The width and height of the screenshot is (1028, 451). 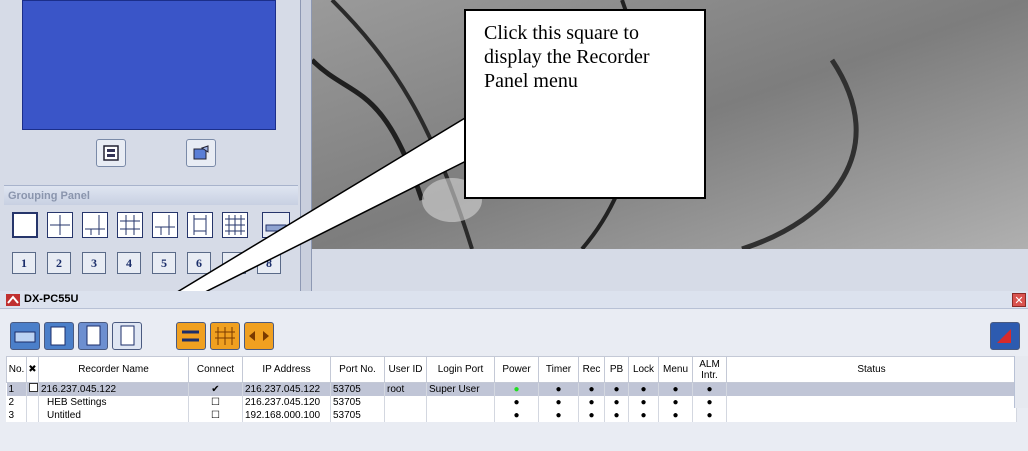 I want to click on col-rec: Rec, so click(x=591, y=369).